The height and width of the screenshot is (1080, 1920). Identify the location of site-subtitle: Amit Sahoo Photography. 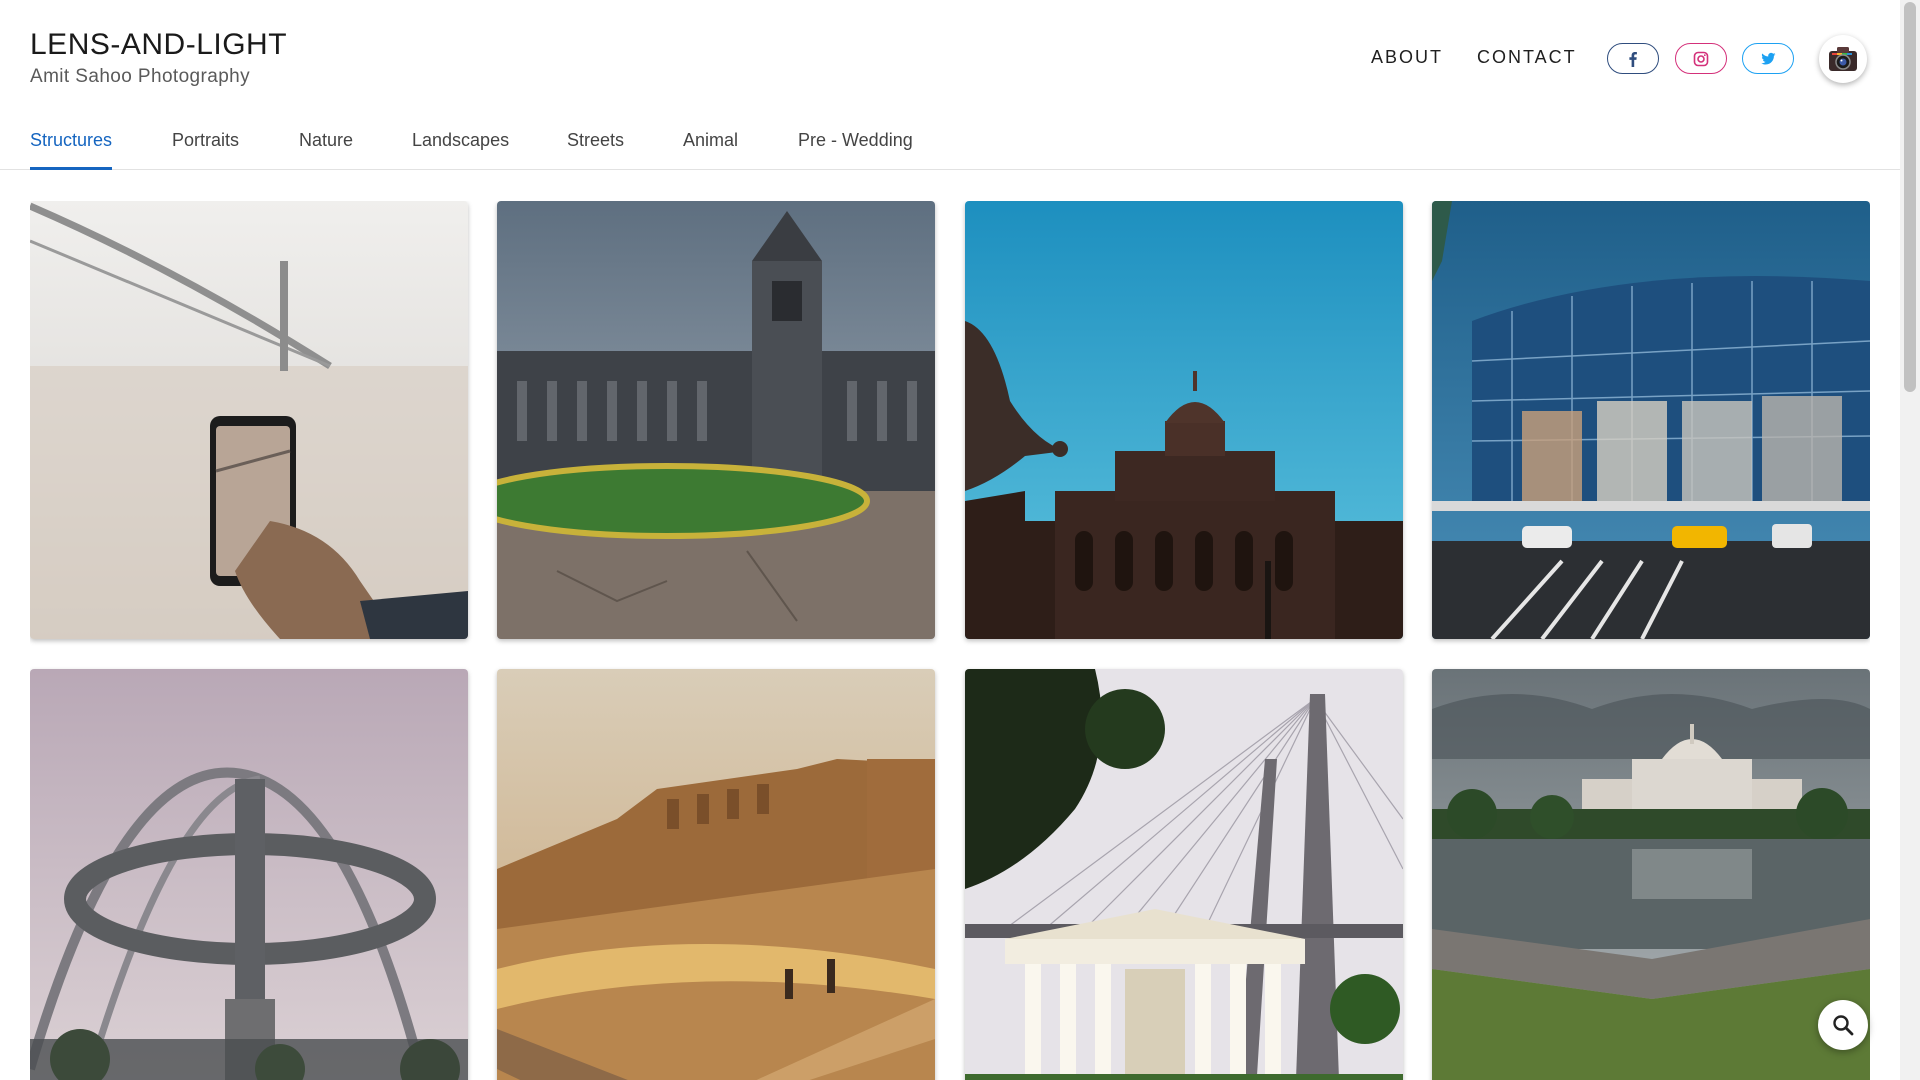
(140, 76).